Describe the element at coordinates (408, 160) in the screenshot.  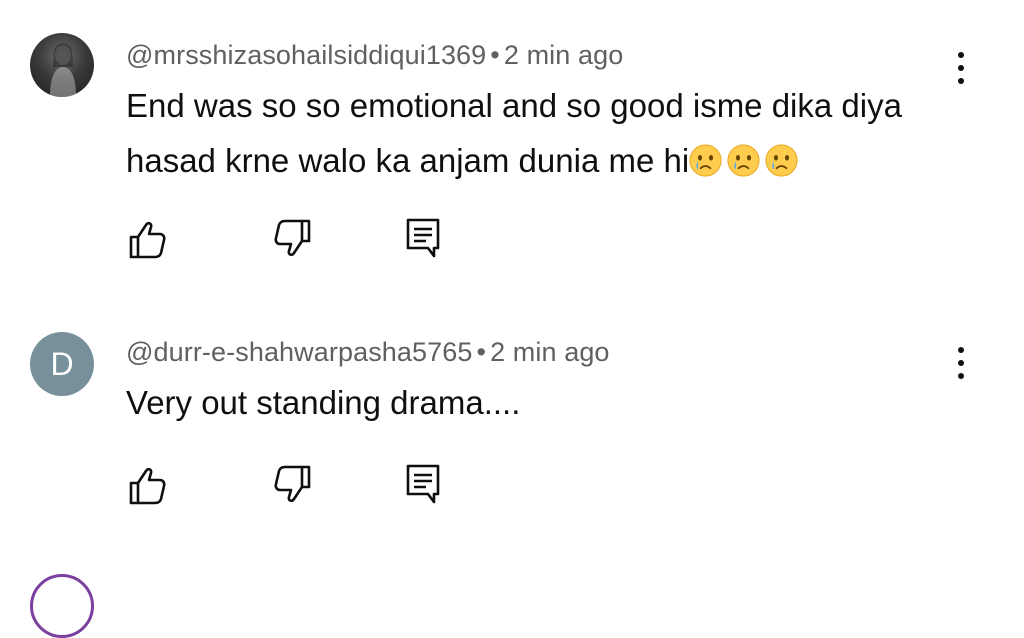
I see `comment-text-fragment: hasad krne walo ka anjam dunia me hi` at that location.